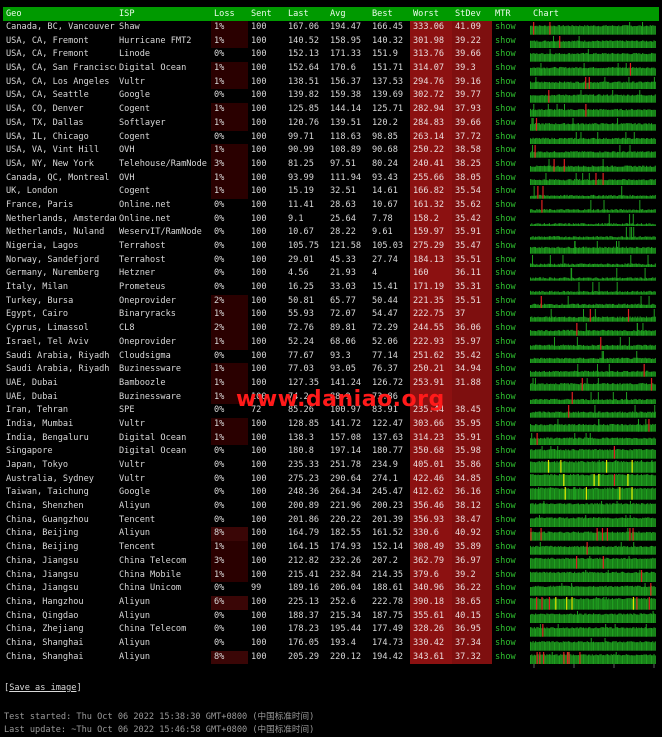 The image size is (662, 737). I want to click on col-loss: Loss, so click(229, 14).